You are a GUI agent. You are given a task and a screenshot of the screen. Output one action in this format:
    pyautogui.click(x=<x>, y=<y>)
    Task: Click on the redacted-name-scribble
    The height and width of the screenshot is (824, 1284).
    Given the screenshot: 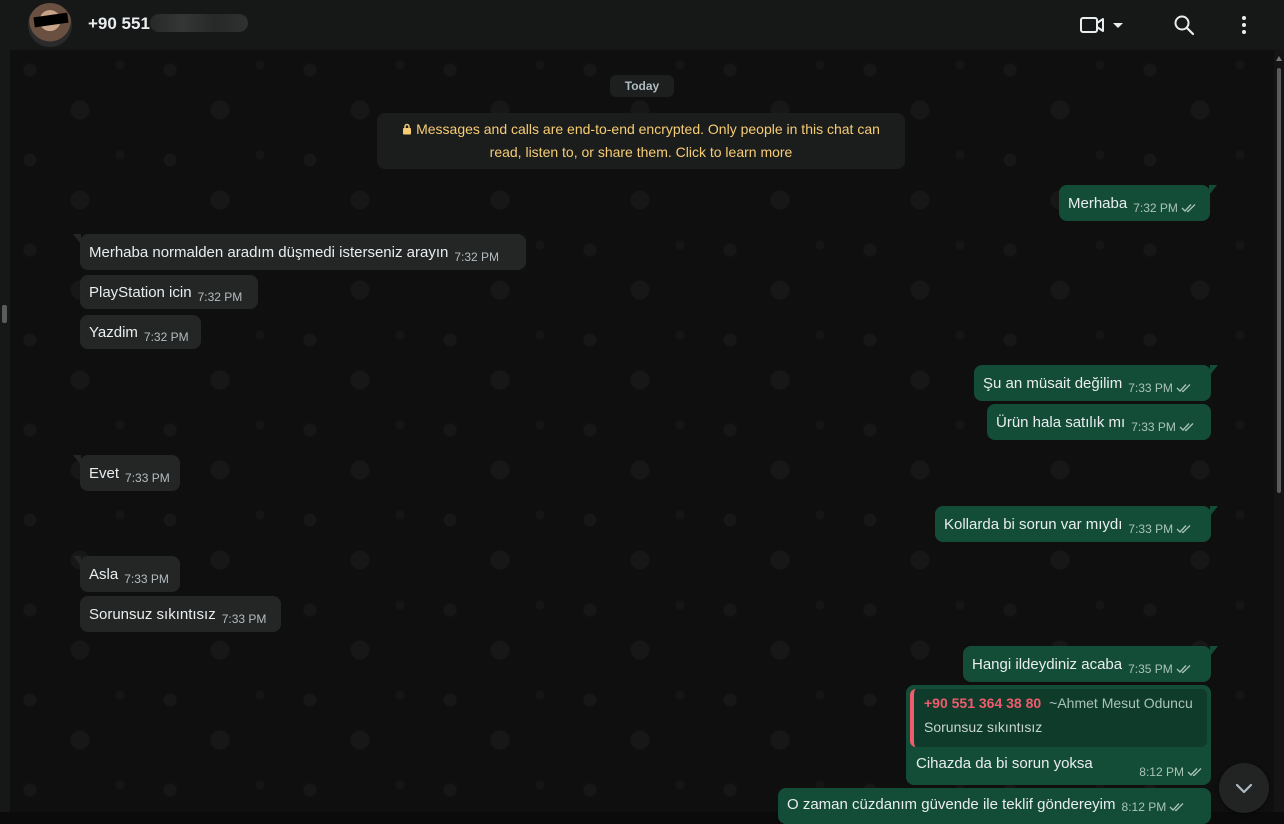 What is the action you would take?
    pyautogui.click(x=199, y=23)
    